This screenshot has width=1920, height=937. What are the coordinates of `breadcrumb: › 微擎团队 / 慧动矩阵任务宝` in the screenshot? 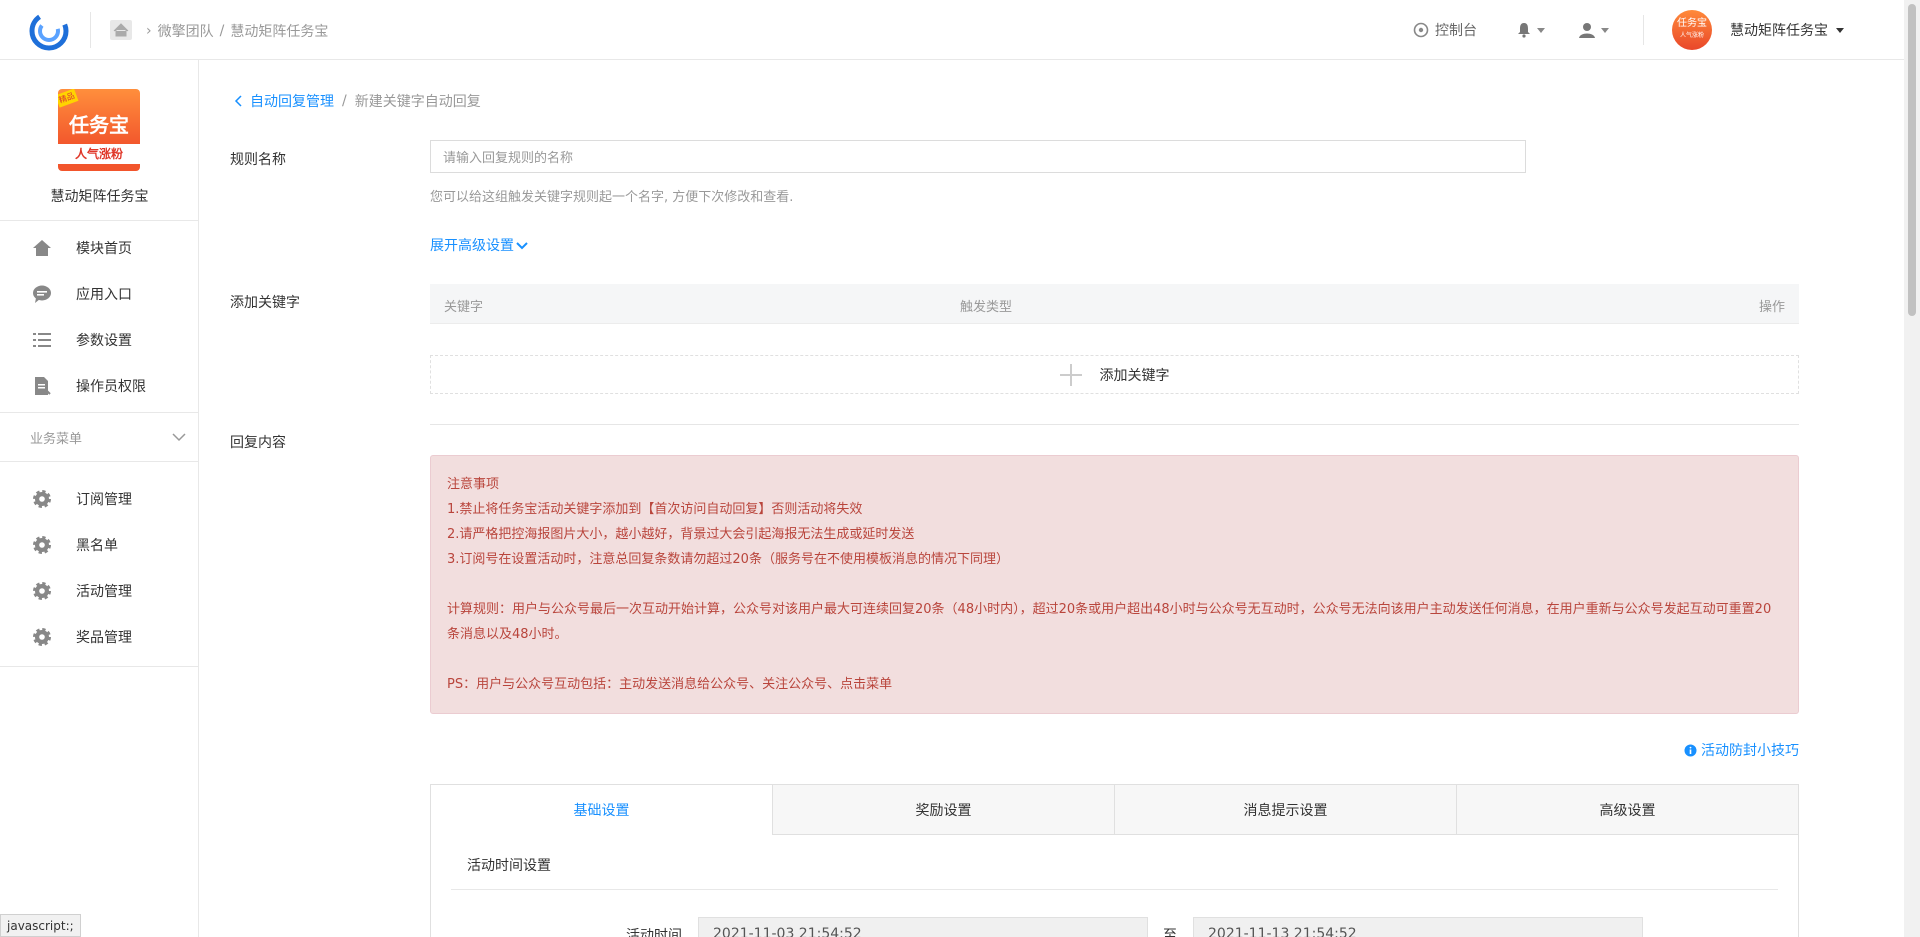 It's located at (237, 31).